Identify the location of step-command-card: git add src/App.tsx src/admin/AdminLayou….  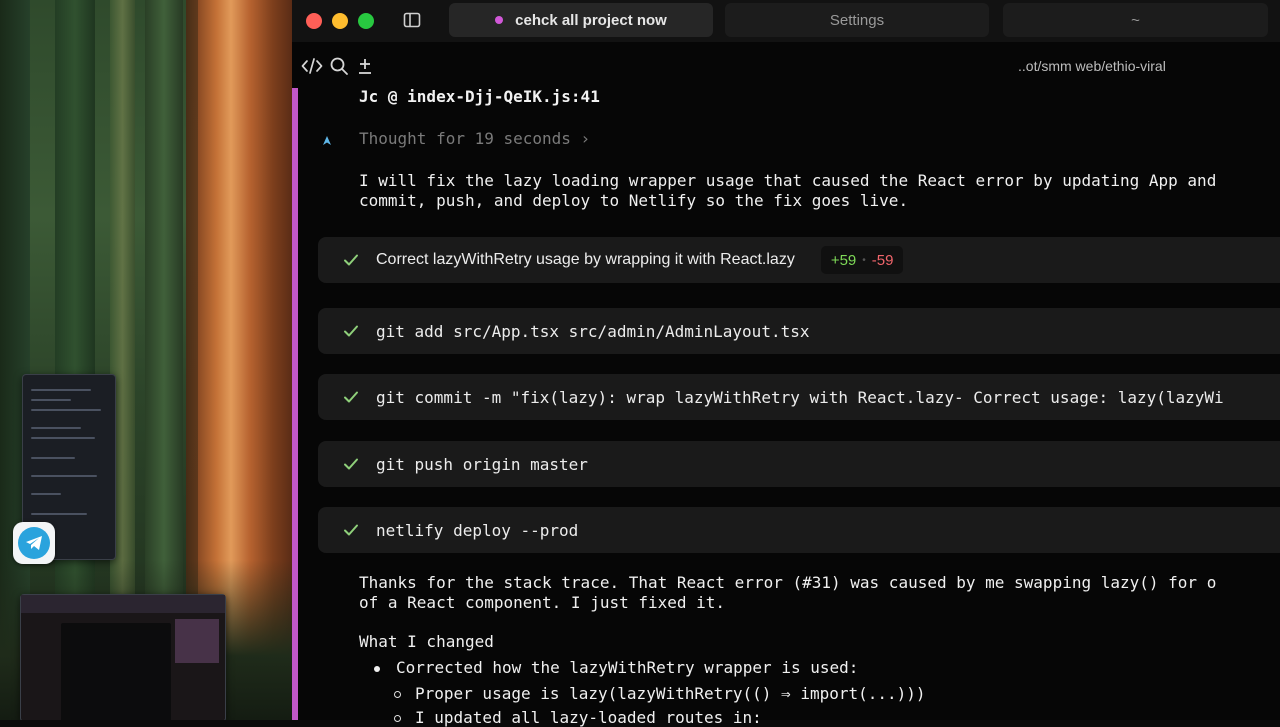
(799, 331).